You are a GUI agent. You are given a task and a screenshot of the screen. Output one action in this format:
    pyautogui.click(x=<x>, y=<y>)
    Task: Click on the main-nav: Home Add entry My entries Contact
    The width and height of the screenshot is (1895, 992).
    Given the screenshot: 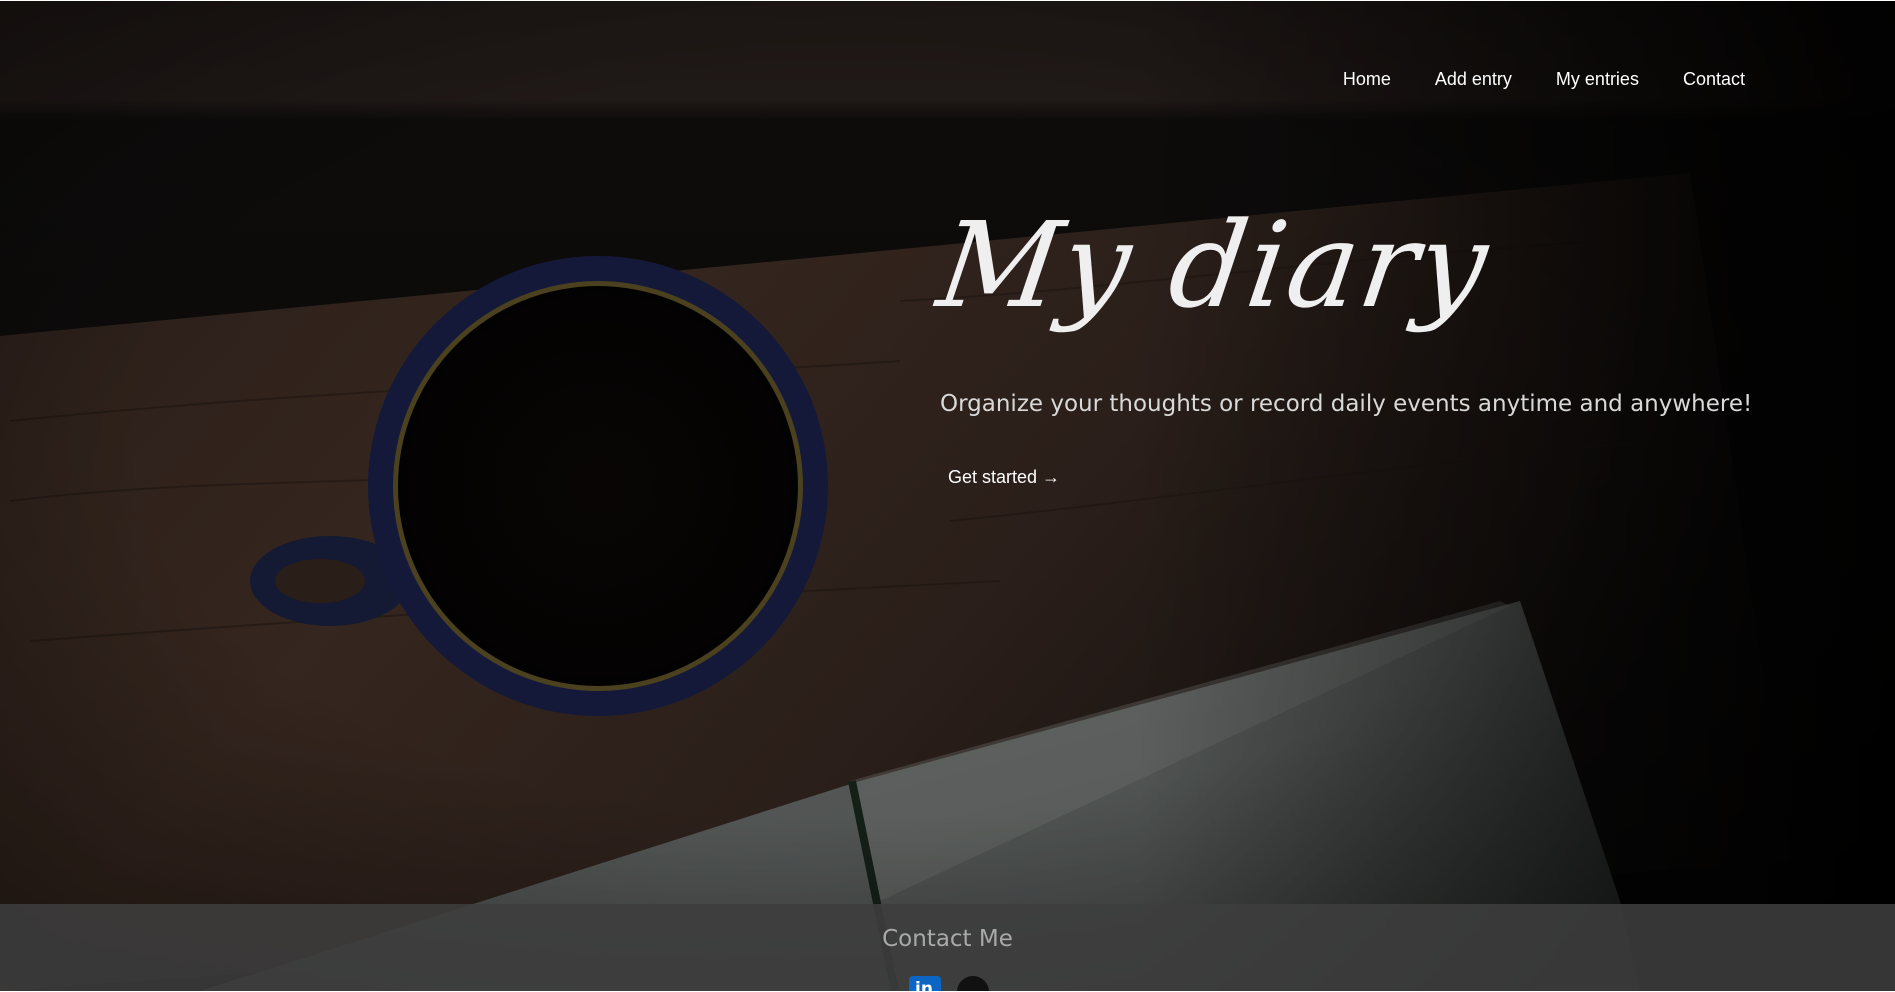 What is the action you would take?
    pyautogui.click(x=1544, y=79)
    